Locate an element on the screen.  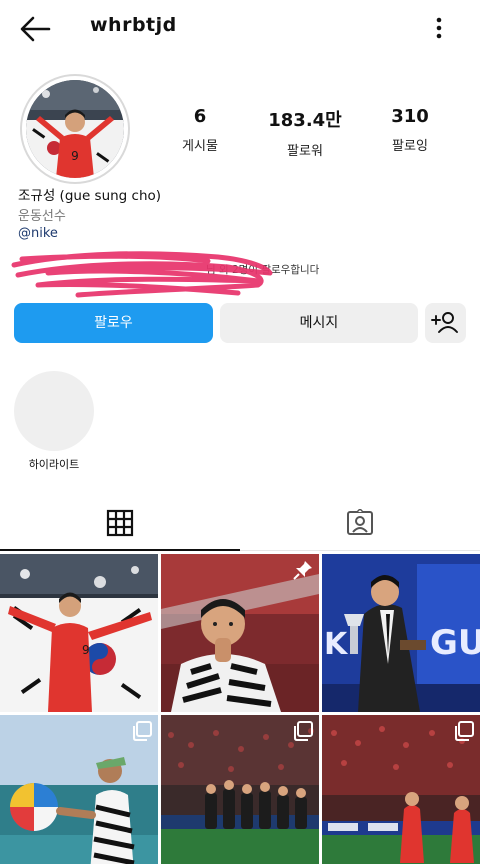
stat-posts: 6 게시물 is located at coordinates (200, 130).